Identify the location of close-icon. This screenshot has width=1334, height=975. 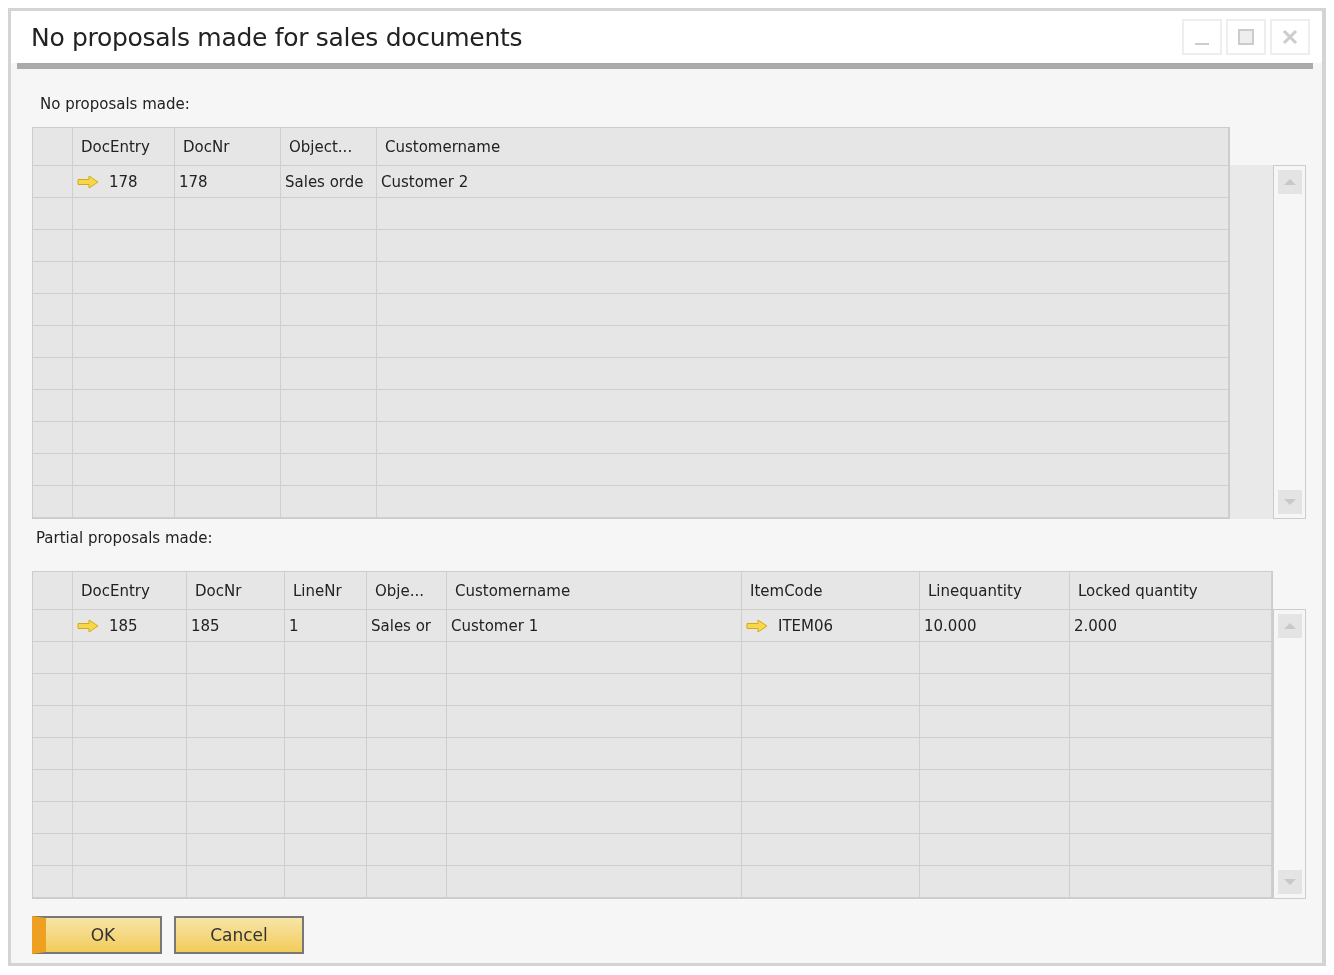
(1290, 37).